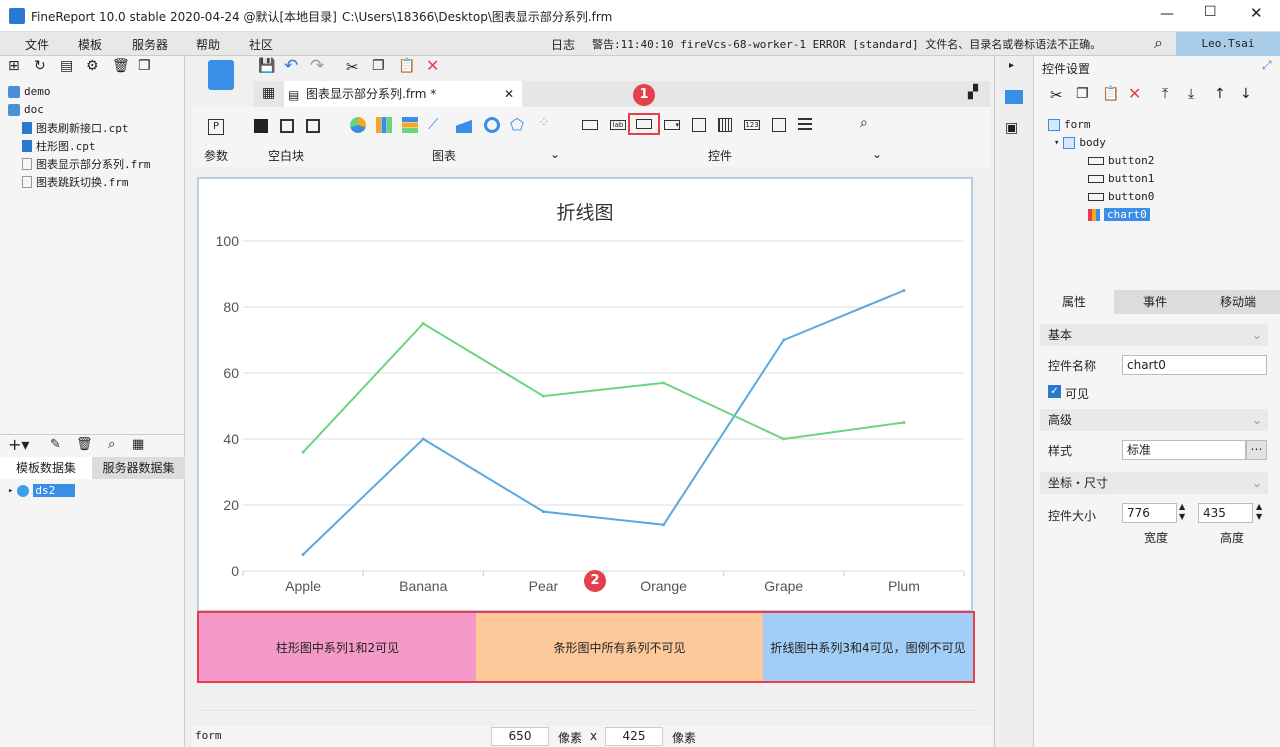  What do you see at coordinates (1238, 302) in the screenshot?
I see `tab-mobile: 移动端` at bounding box center [1238, 302].